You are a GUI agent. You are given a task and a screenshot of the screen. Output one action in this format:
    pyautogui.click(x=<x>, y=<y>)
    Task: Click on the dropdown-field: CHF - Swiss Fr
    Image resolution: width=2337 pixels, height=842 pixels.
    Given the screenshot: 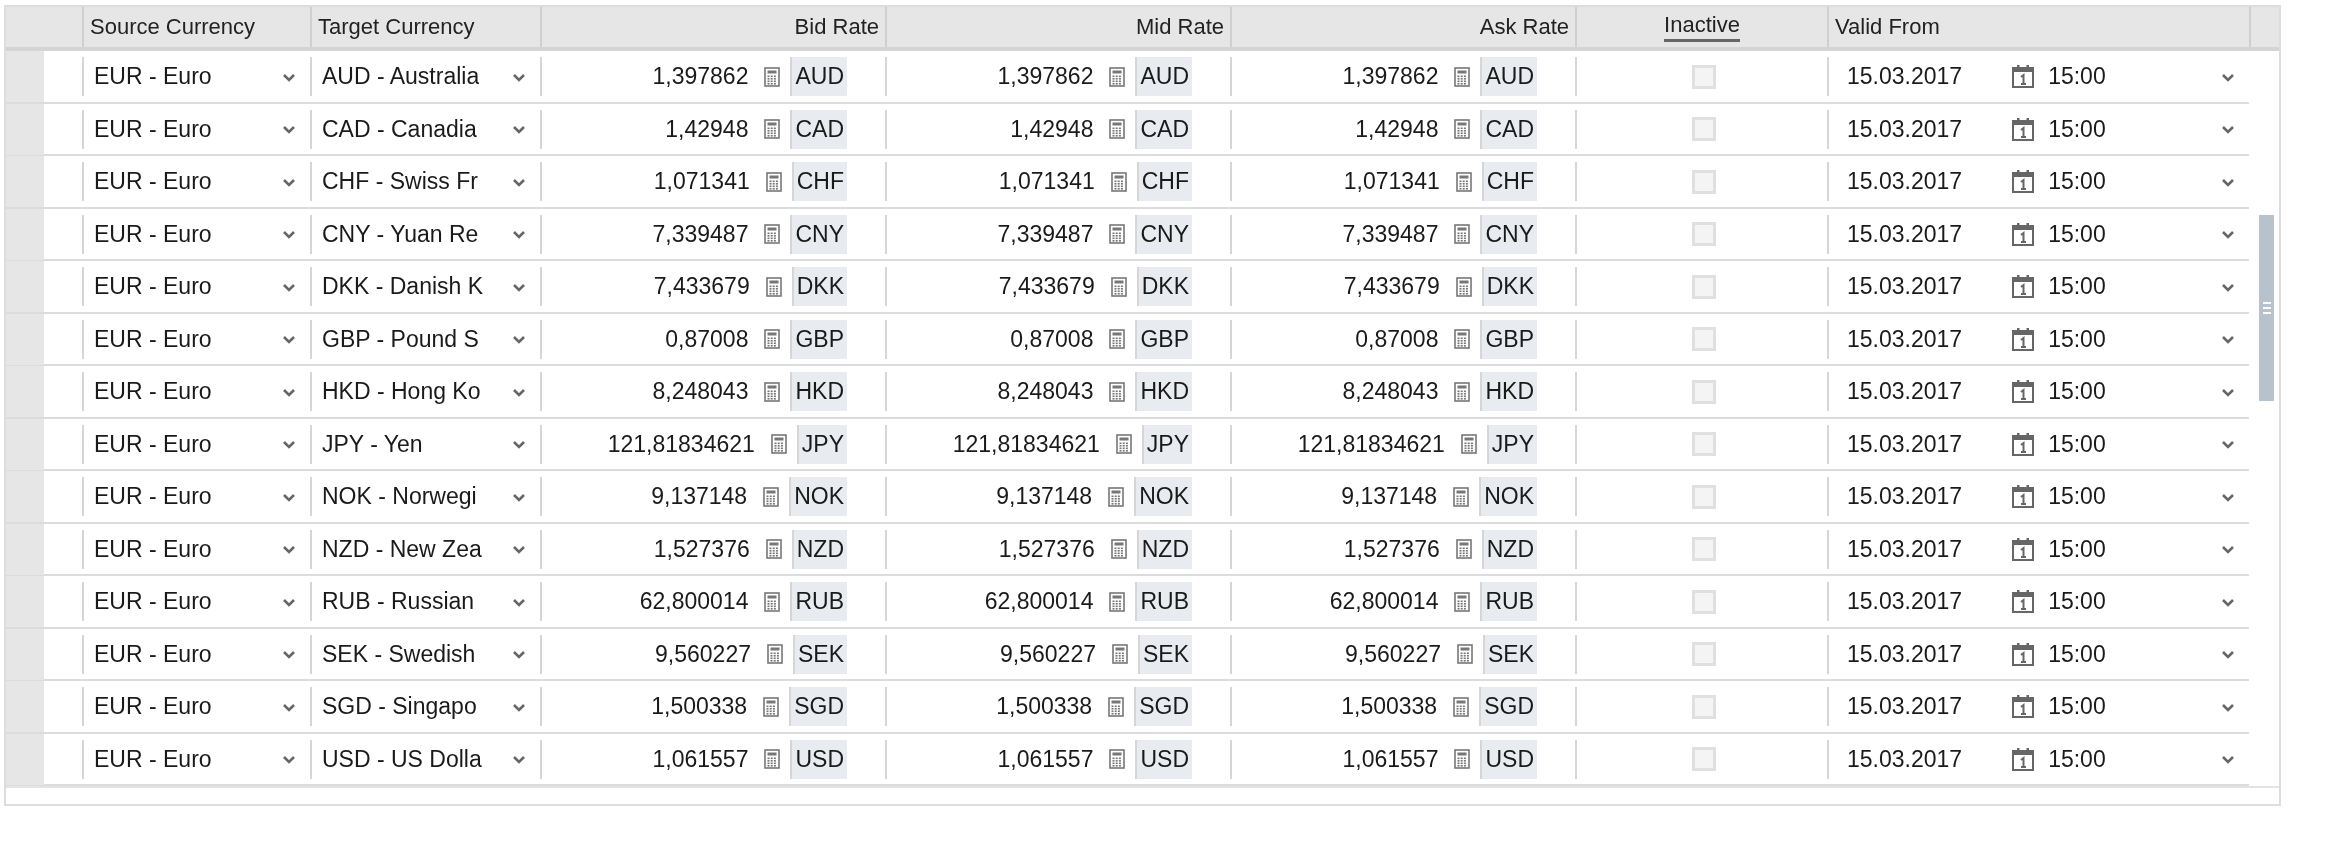 What is the action you would take?
    pyautogui.click(x=428, y=181)
    